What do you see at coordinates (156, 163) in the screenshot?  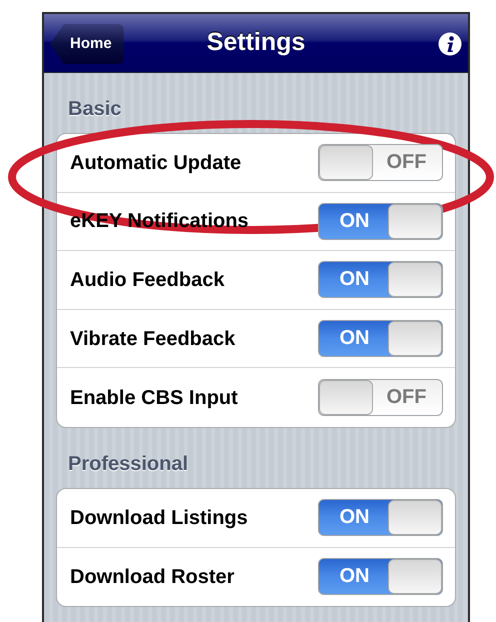 I see `setting-label: Automatic Update` at bounding box center [156, 163].